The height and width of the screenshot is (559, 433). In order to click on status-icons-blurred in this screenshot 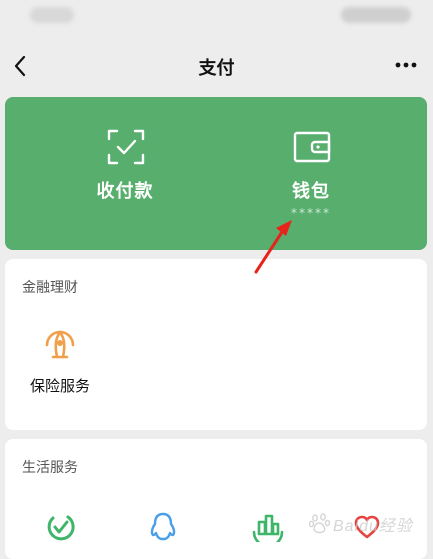, I will do `click(376, 15)`.